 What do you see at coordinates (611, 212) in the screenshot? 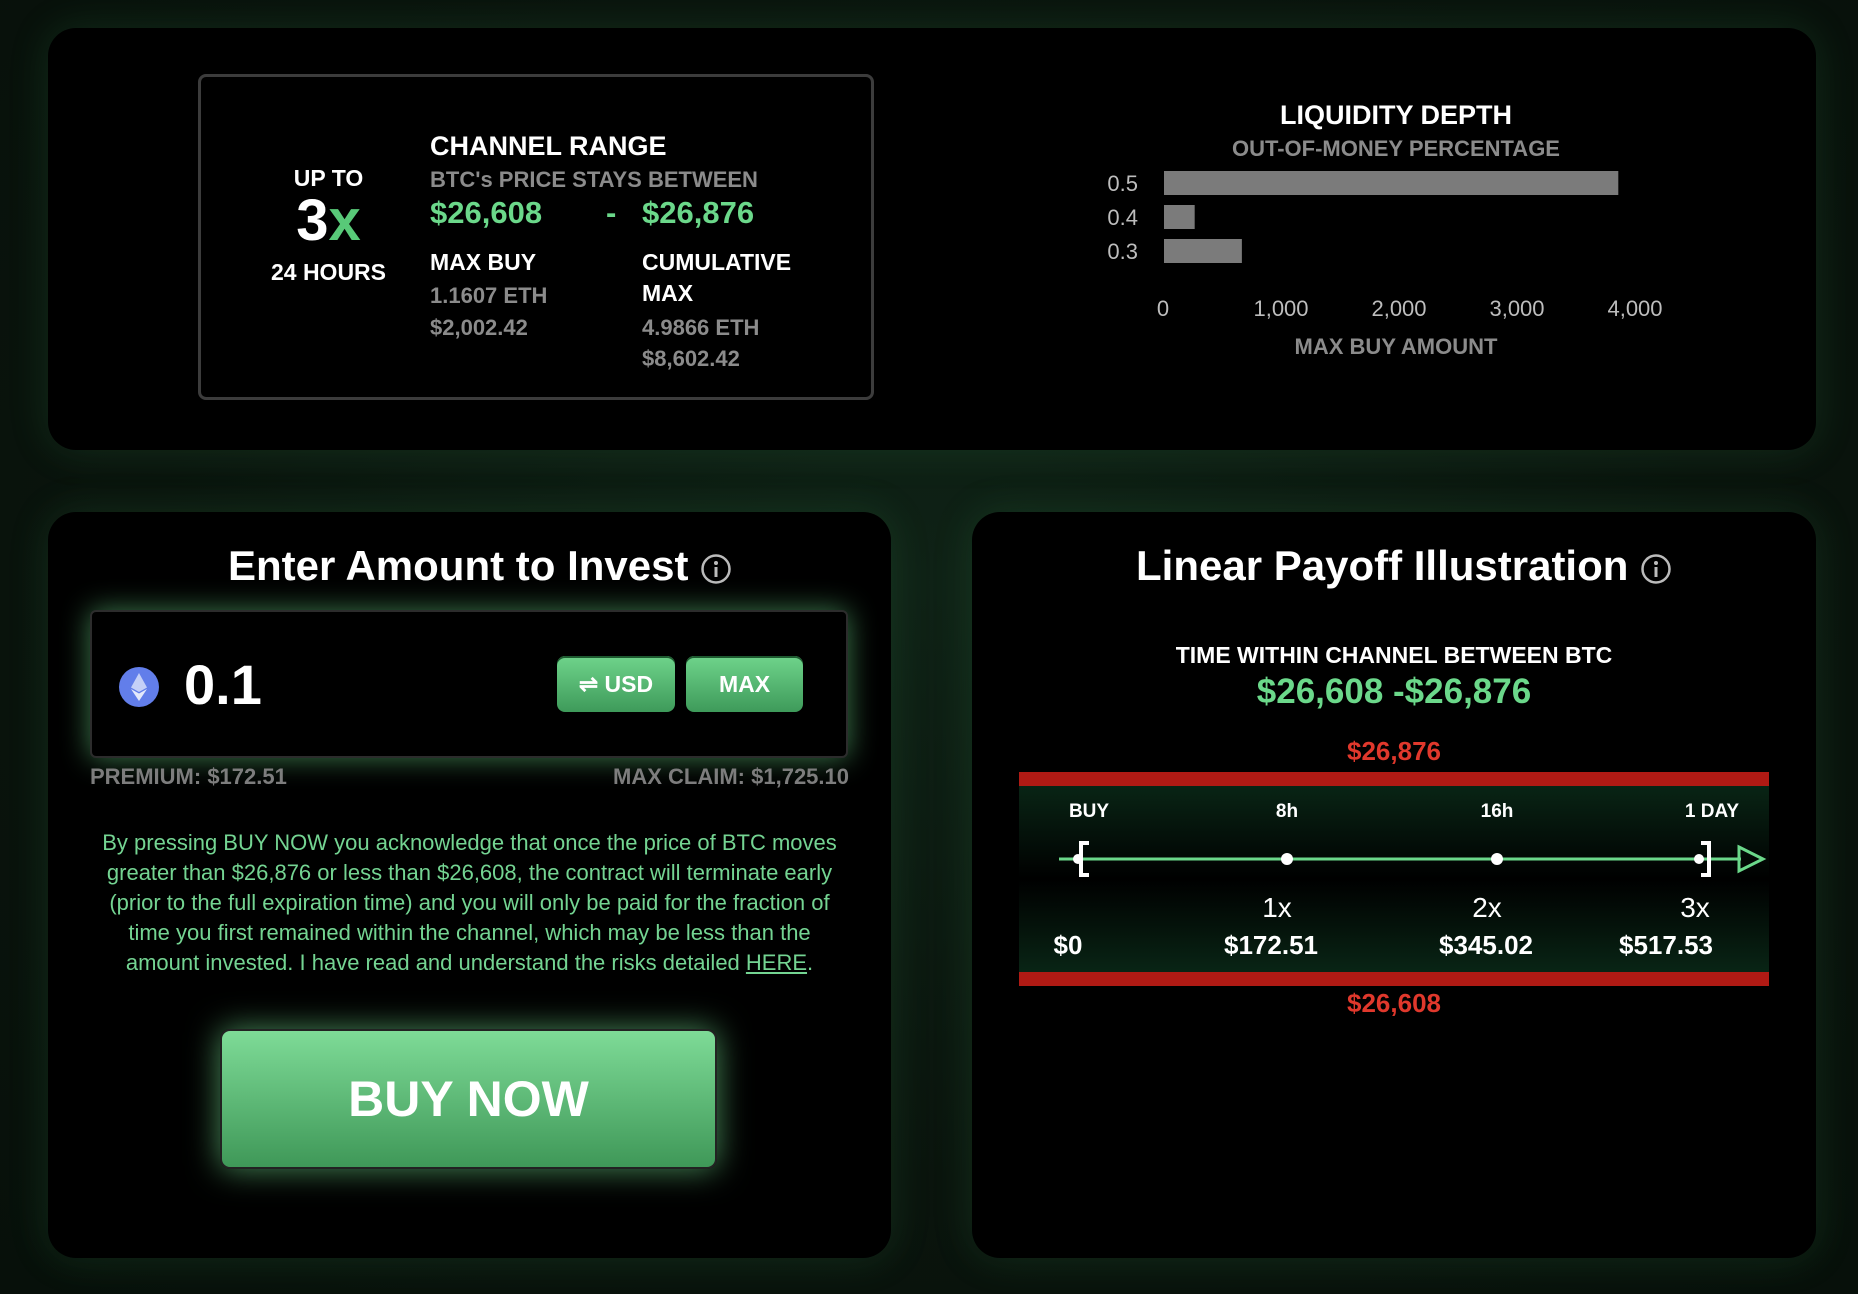
I see `channel-dash: -` at bounding box center [611, 212].